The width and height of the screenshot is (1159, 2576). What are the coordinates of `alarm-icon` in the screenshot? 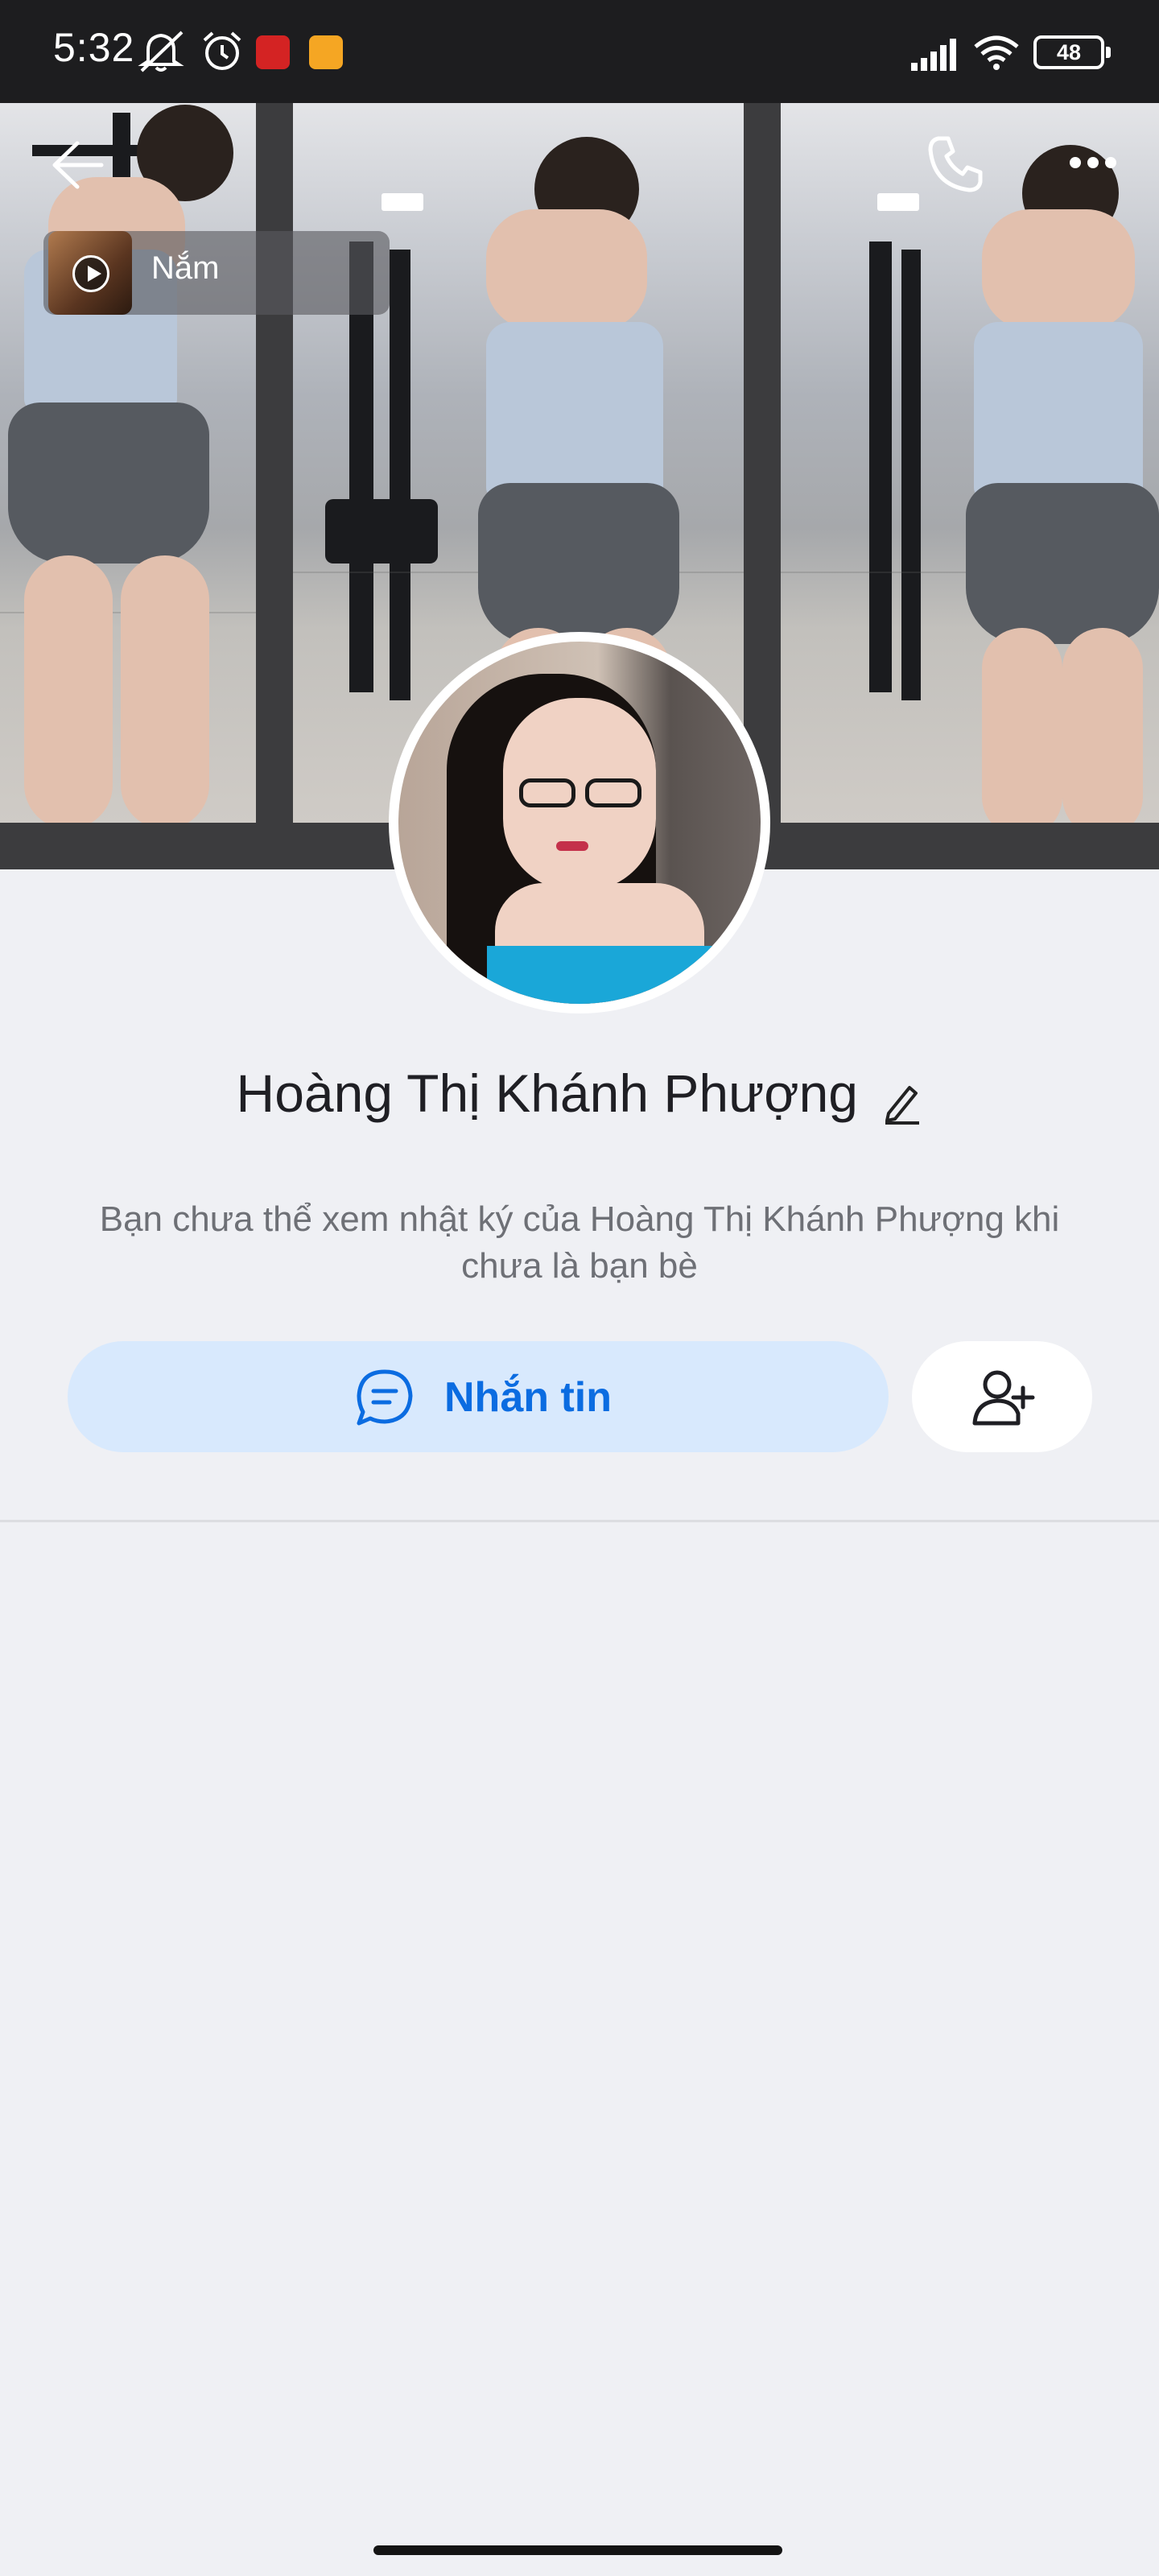 It's located at (222, 53).